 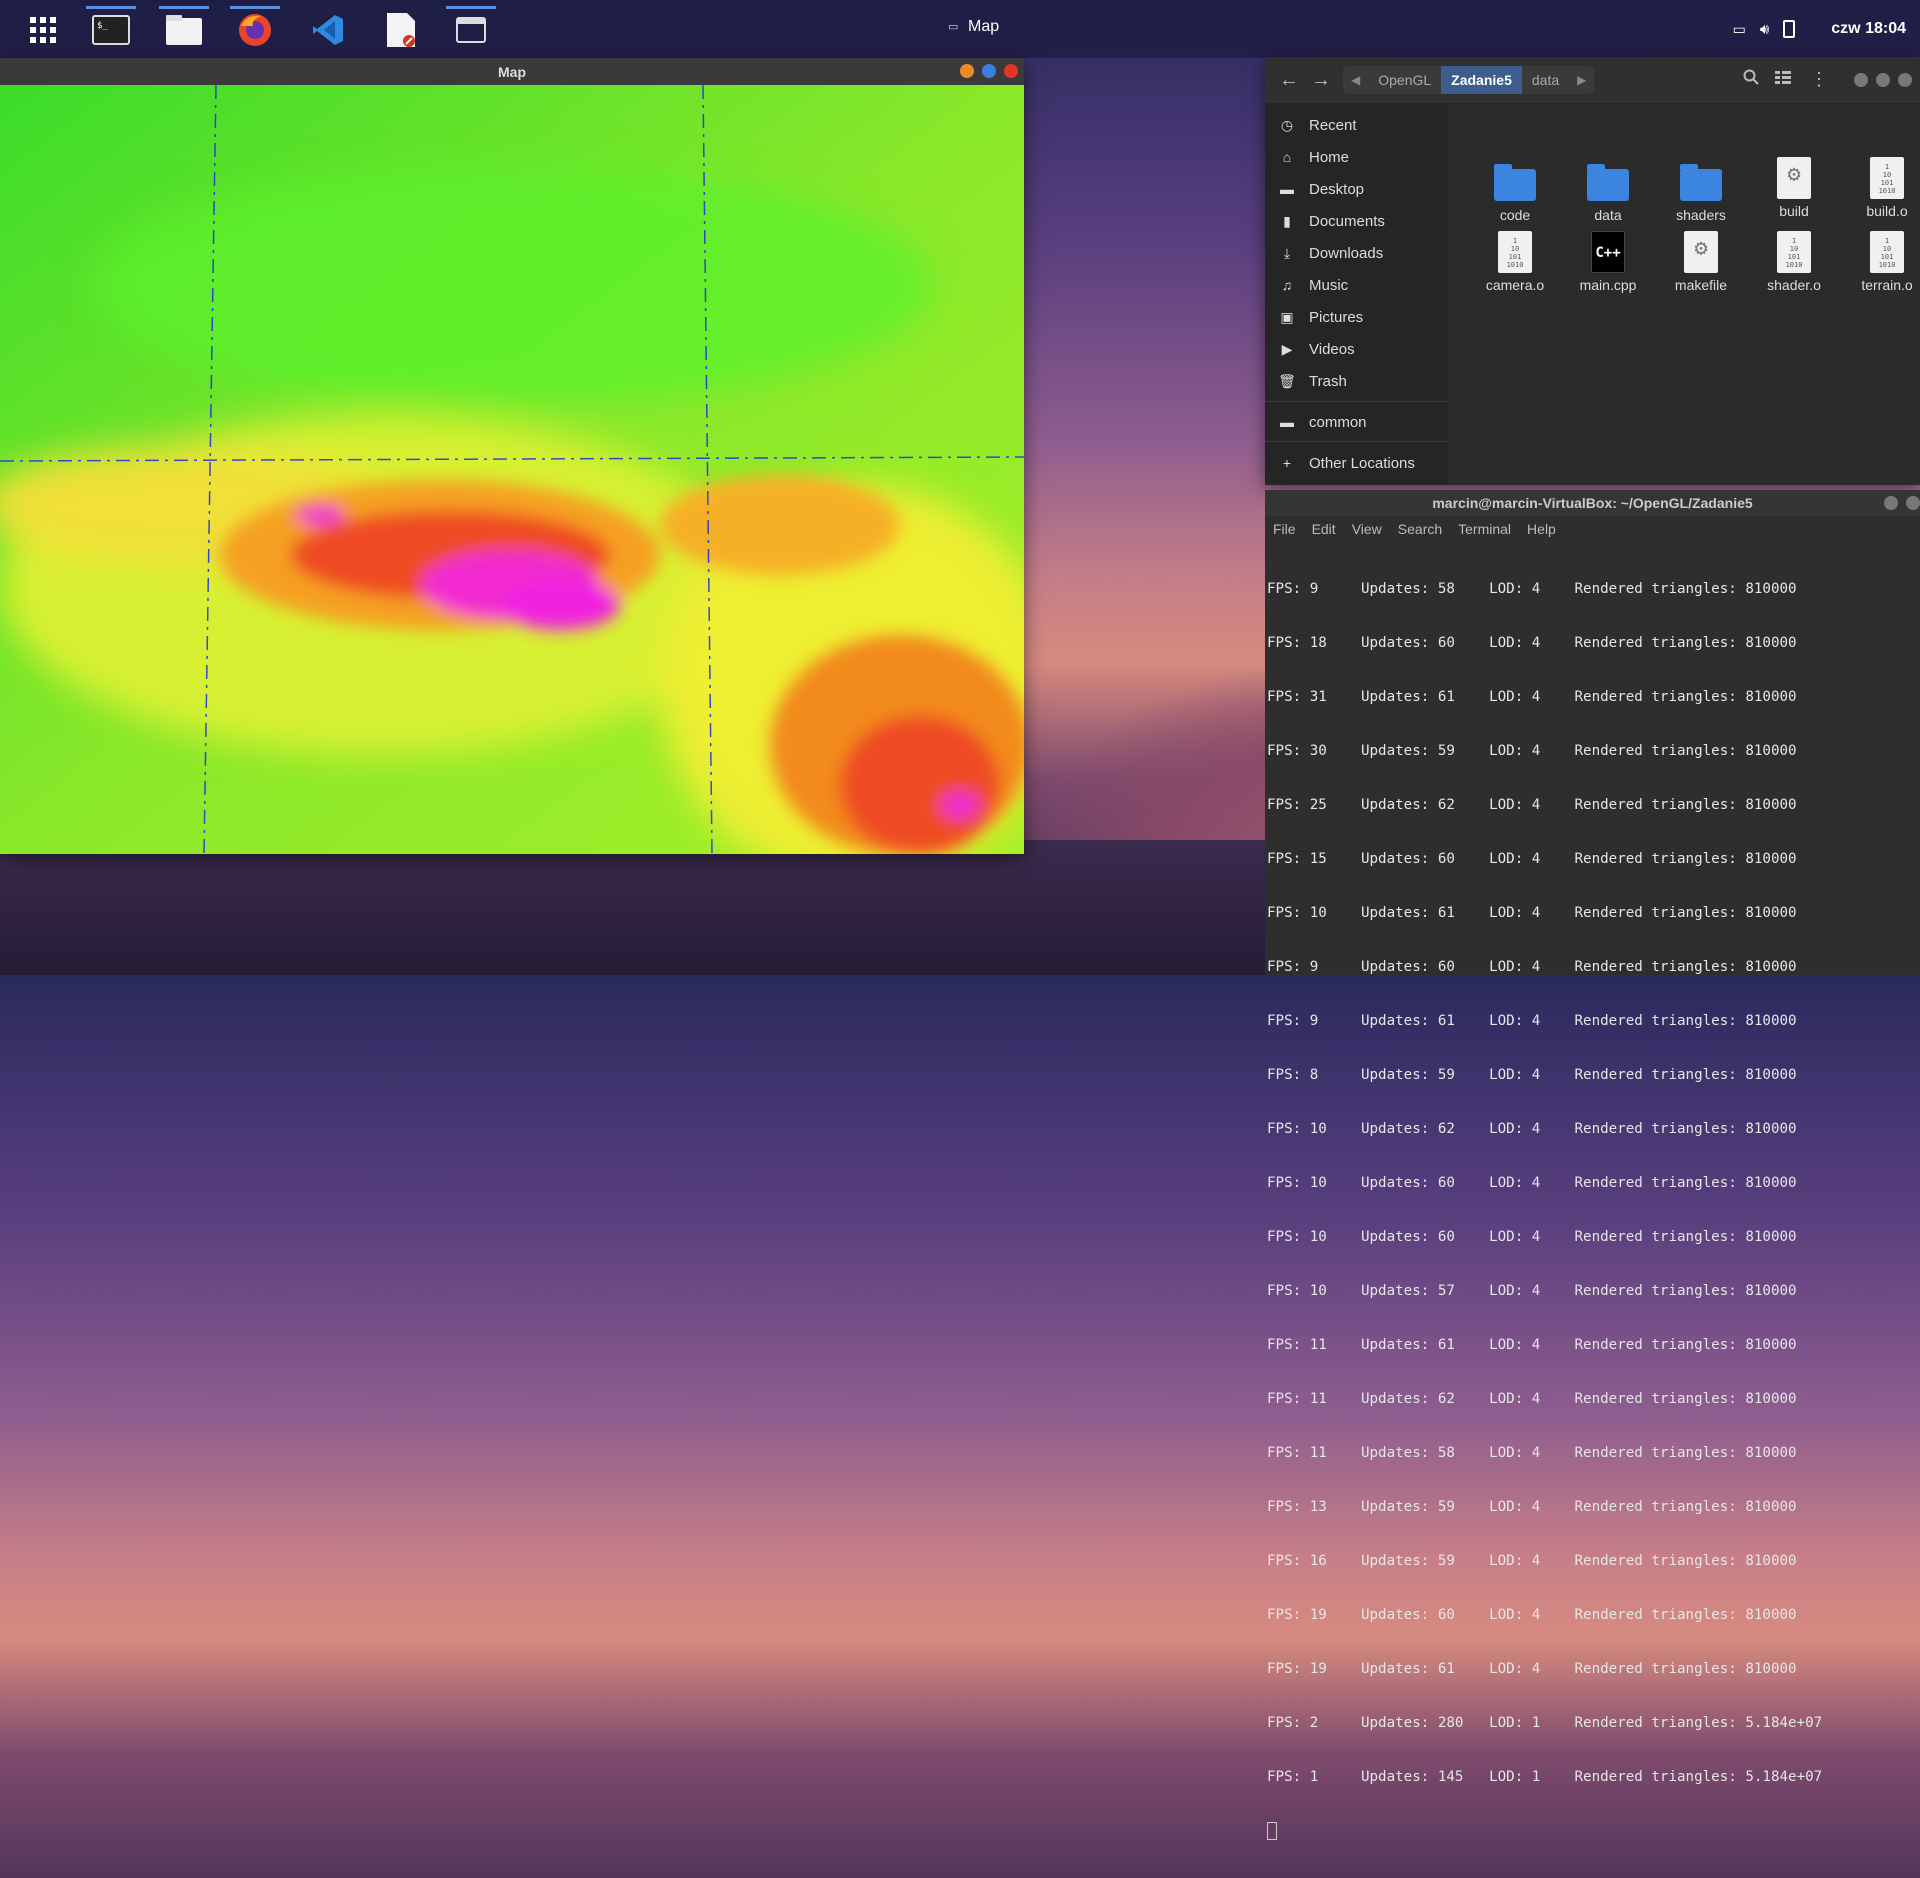 I want to click on sidebar-item-videos: ▶ Videos, so click(x=1356, y=349).